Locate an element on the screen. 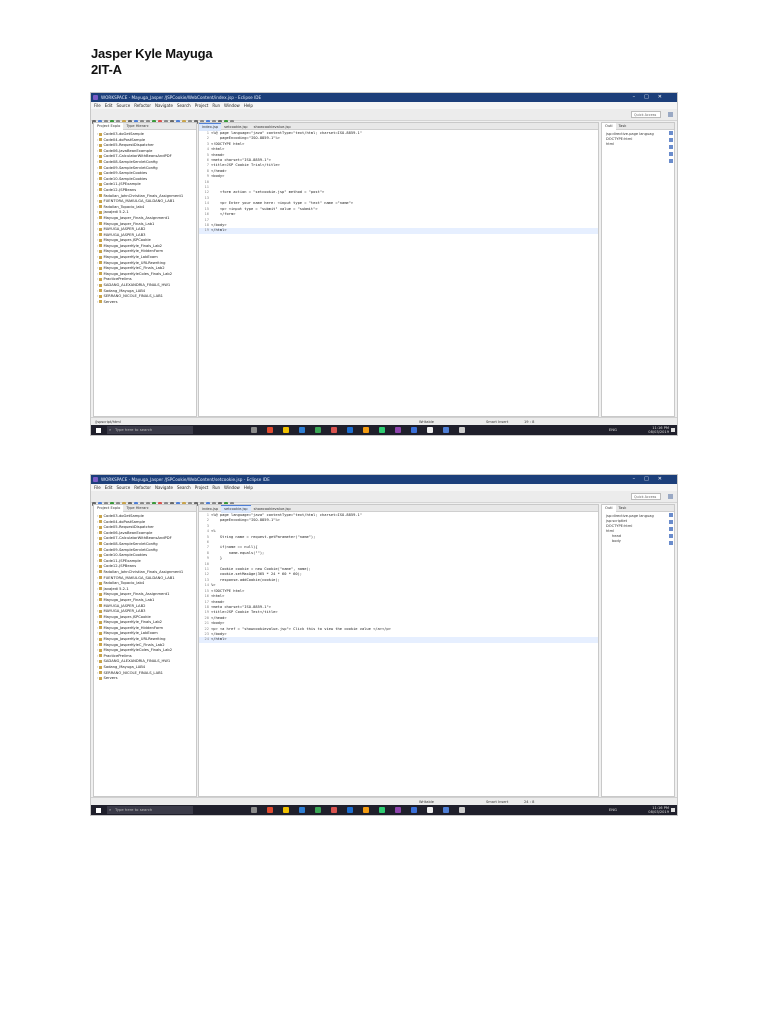 The width and height of the screenshot is (768, 1024). outline-item: html is located at coordinates (640, 144).